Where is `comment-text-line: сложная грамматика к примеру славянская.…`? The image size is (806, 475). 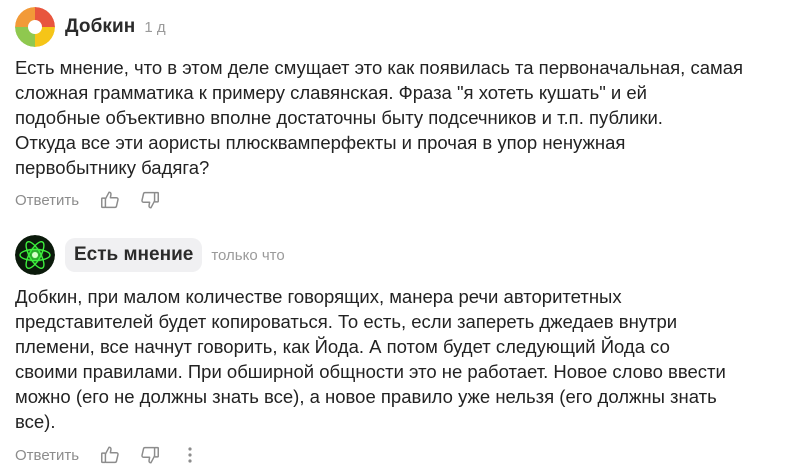
comment-text-line: сложная грамматика к примеру славянская.… is located at coordinates (331, 92).